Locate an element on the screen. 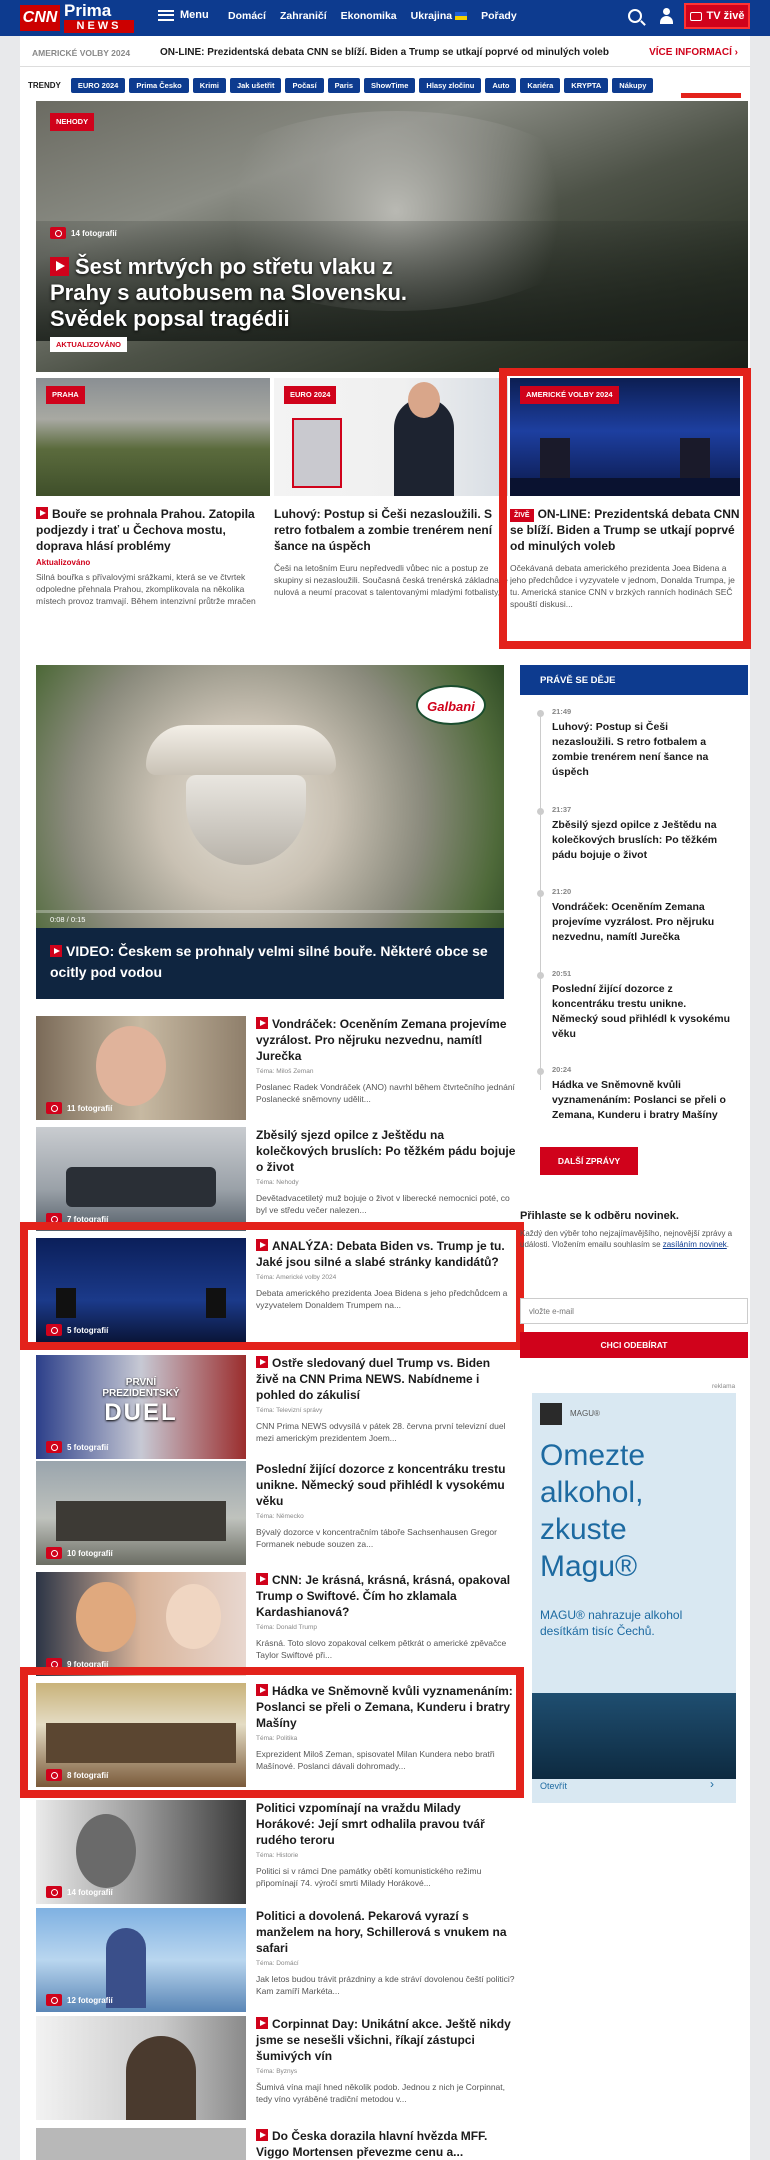  video-thumbnail: Galbani 0:08 / 0:15 is located at coordinates (270, 796).